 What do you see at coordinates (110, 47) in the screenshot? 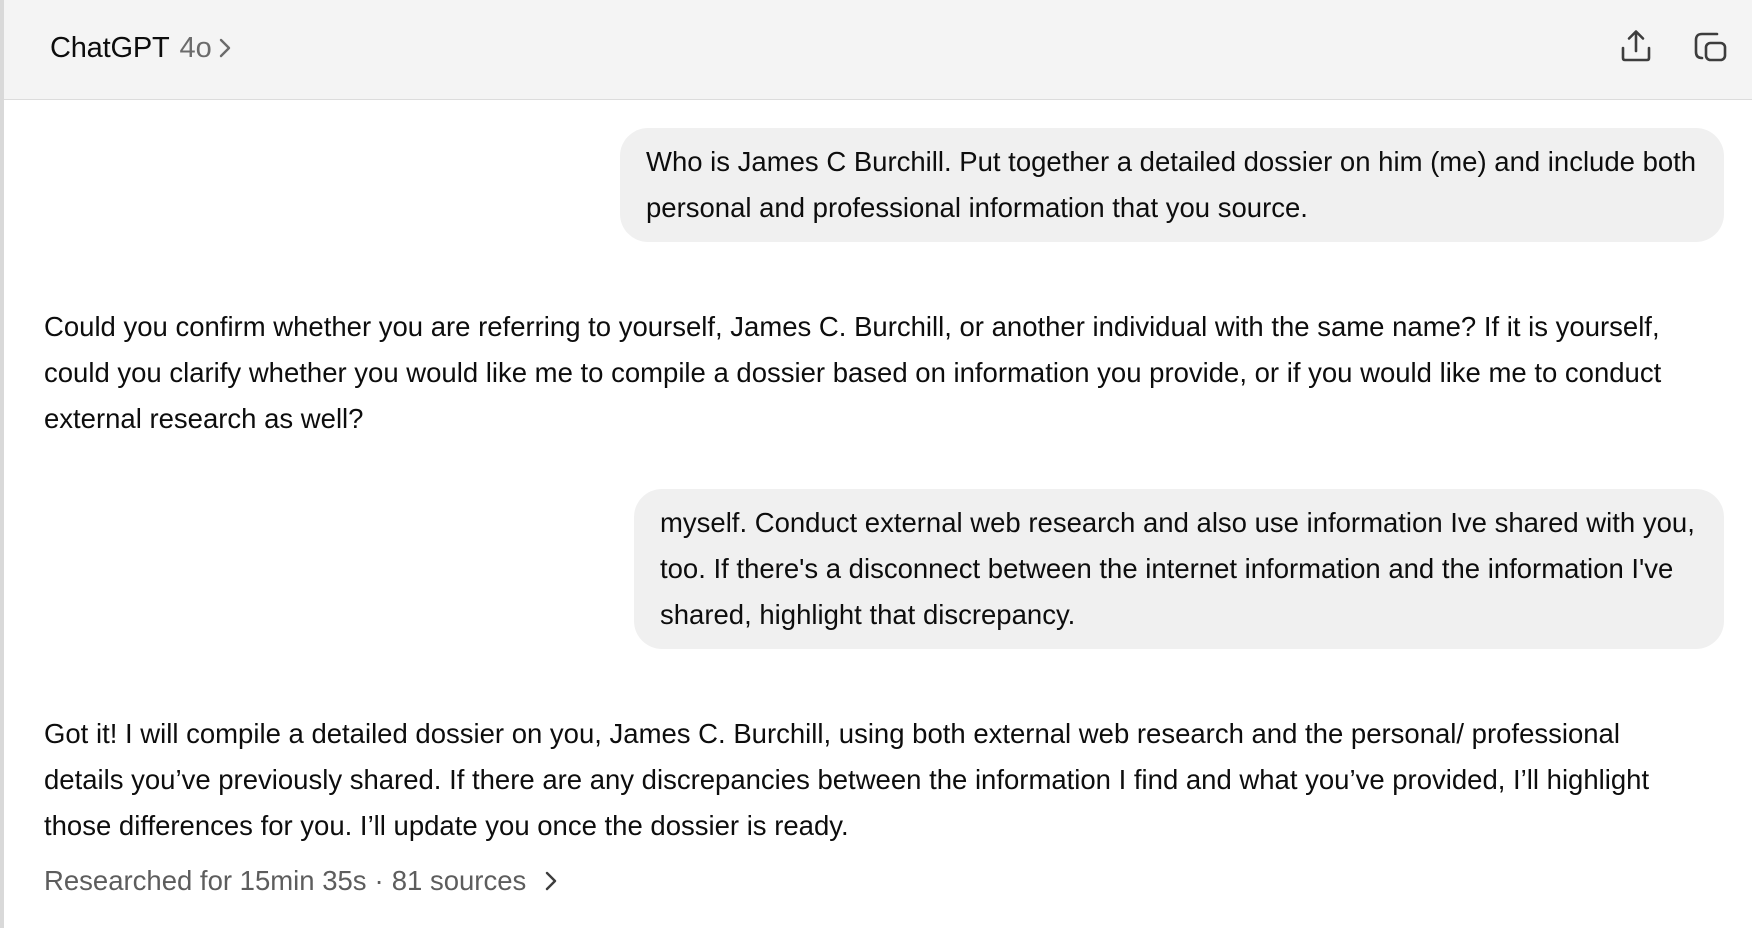
I see `app-name: ChatGPT` at bounding box center [110, 47].